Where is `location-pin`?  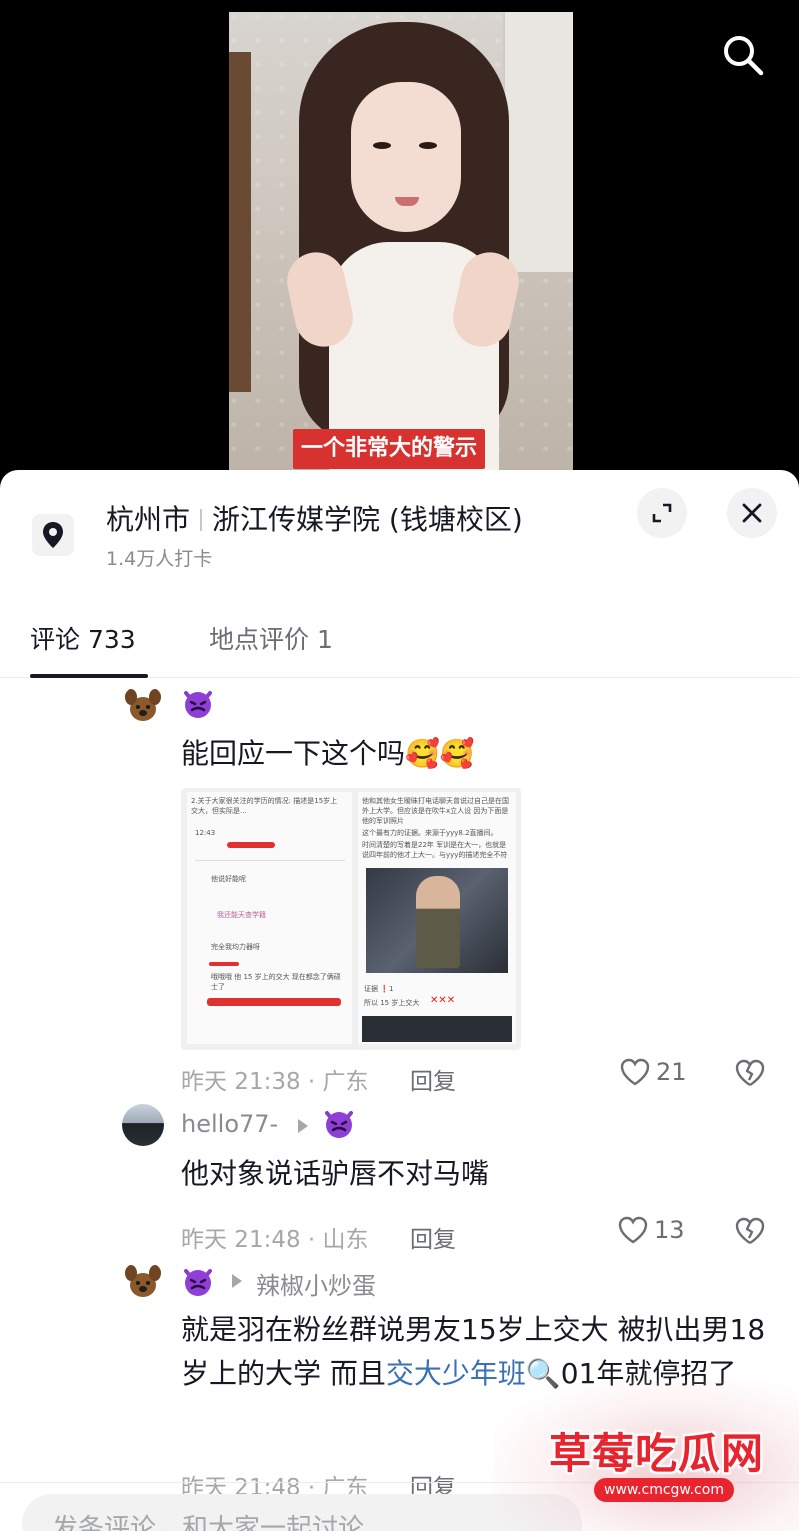
location-pin is located at coordinates (53, 535).